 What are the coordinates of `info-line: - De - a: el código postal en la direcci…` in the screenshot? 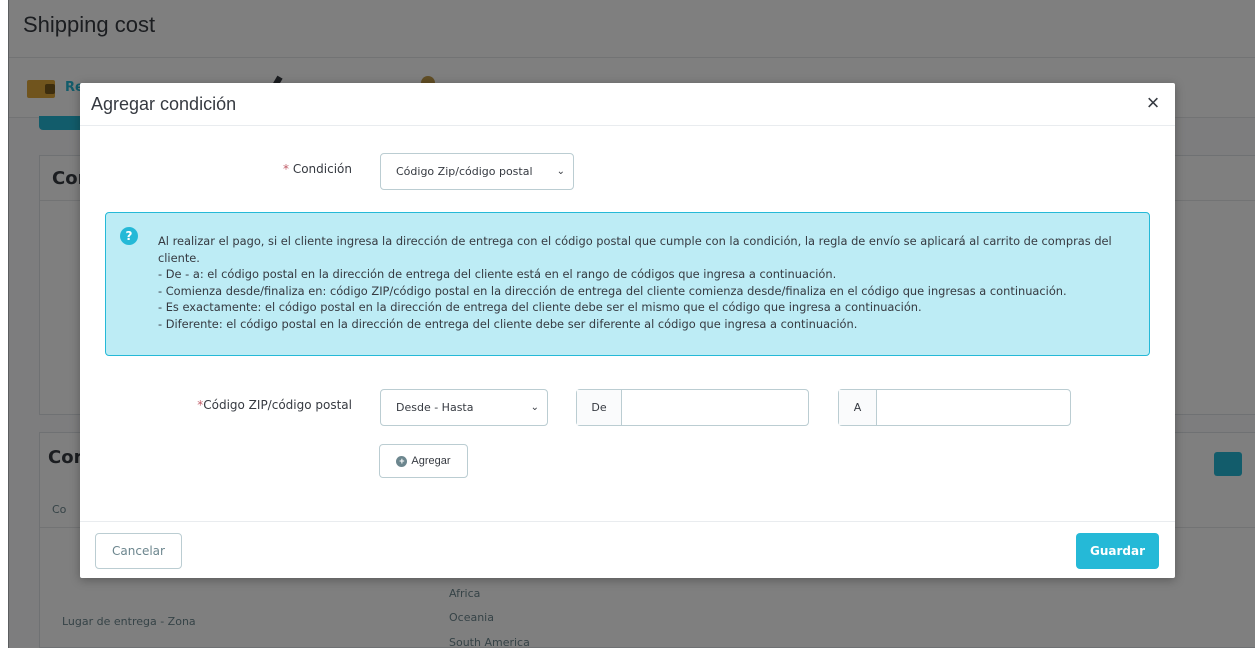 It's located at (497, 274).